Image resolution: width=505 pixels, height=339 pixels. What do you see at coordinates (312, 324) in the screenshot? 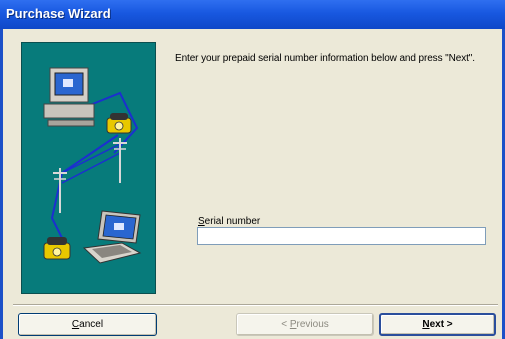
I see `previous-button-label: revious` at bounding box center [312, 324].